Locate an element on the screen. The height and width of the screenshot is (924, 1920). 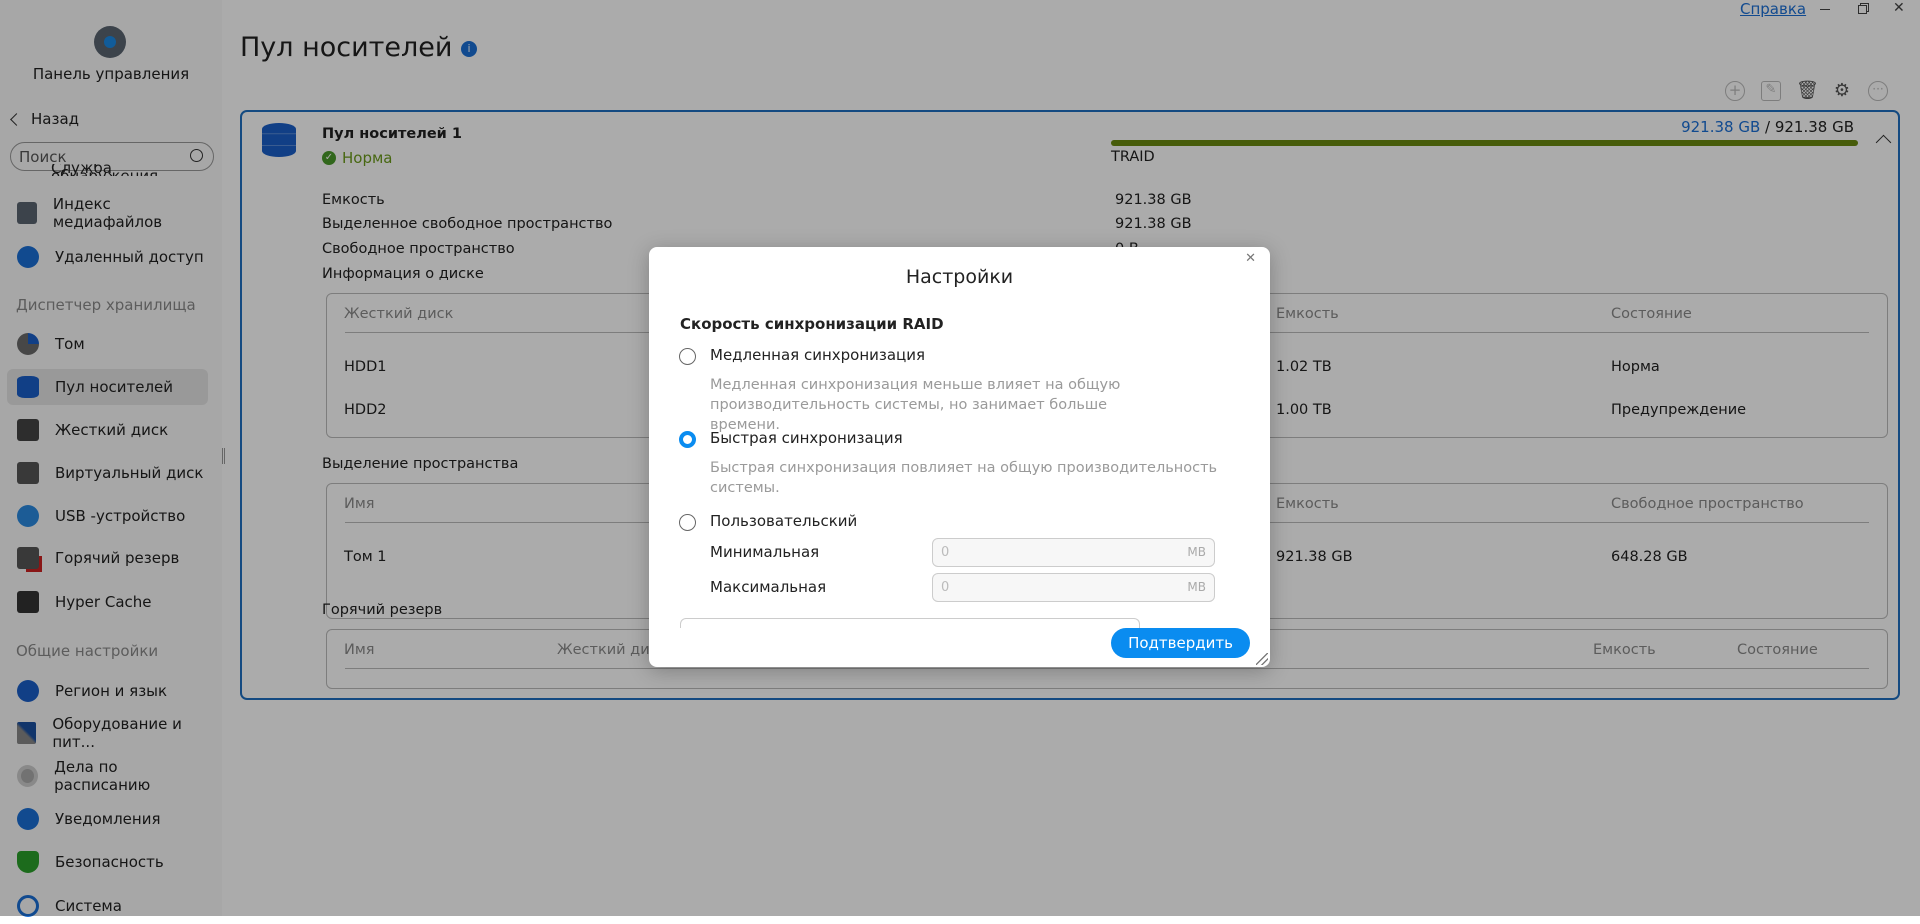
max-speed-input: 0 MB is located at coordinates (1073, 587).